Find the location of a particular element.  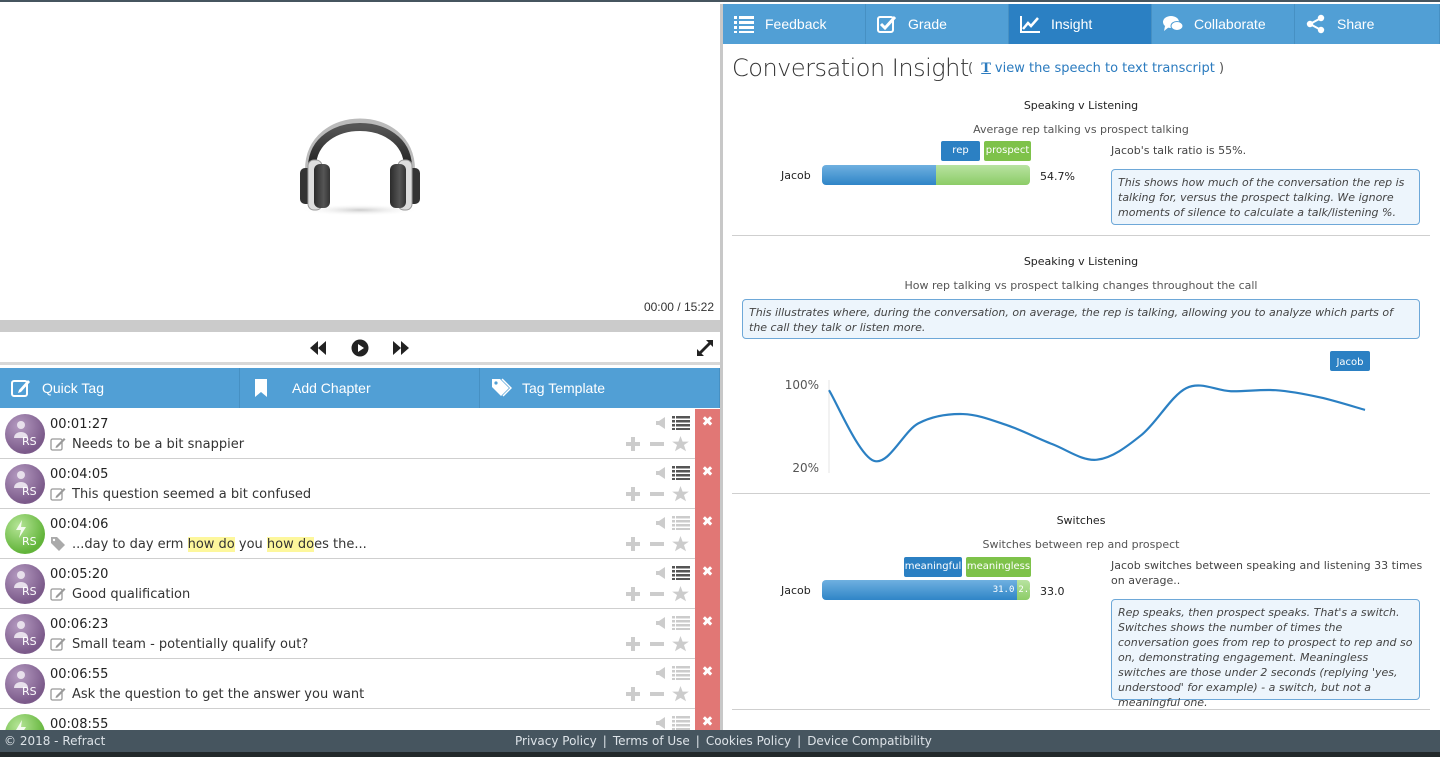

tag-row: RS 00:05:20 Good qualification ✖ is located at coordinates (360, 584).